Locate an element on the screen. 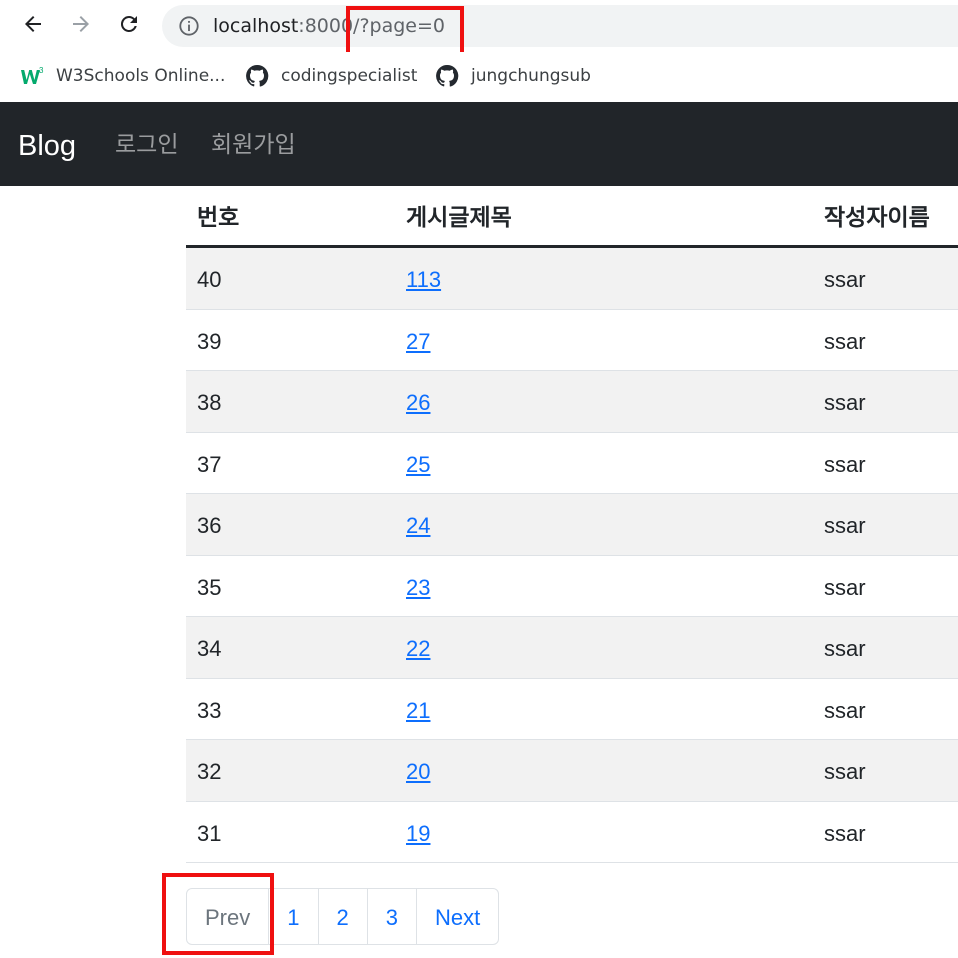  post-title-link: 20 is located at coordinates (418, 771).